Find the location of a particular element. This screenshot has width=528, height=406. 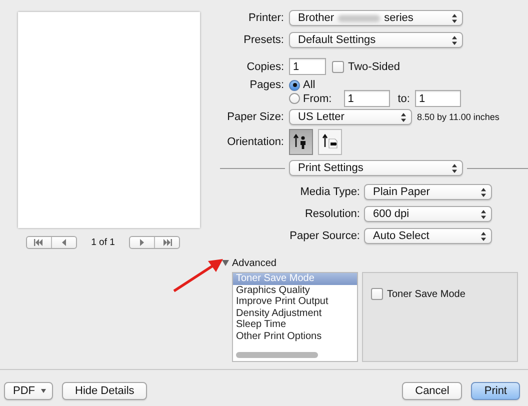

annotation-arrow is located at coordinates (198, 275).